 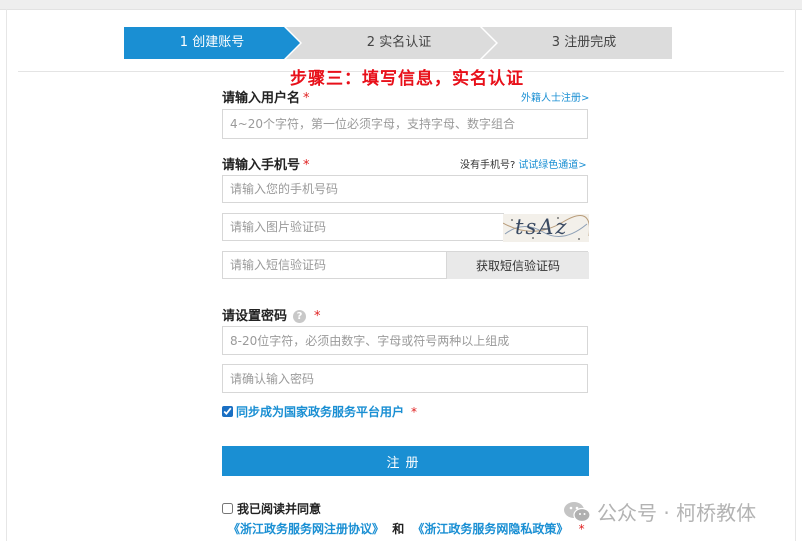 I want to click on agreement-row: 我已阅读并同意, so click(x=271, y=508).